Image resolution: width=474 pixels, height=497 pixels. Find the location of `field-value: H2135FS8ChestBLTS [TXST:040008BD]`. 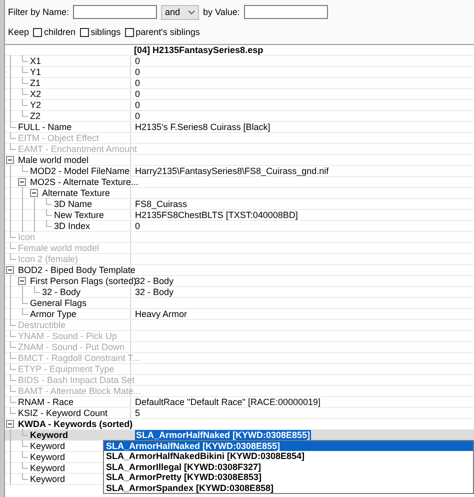

field-value: H2135FS8ChestBLTS [TXST:040008BD] is located at coordinates (216, 215).